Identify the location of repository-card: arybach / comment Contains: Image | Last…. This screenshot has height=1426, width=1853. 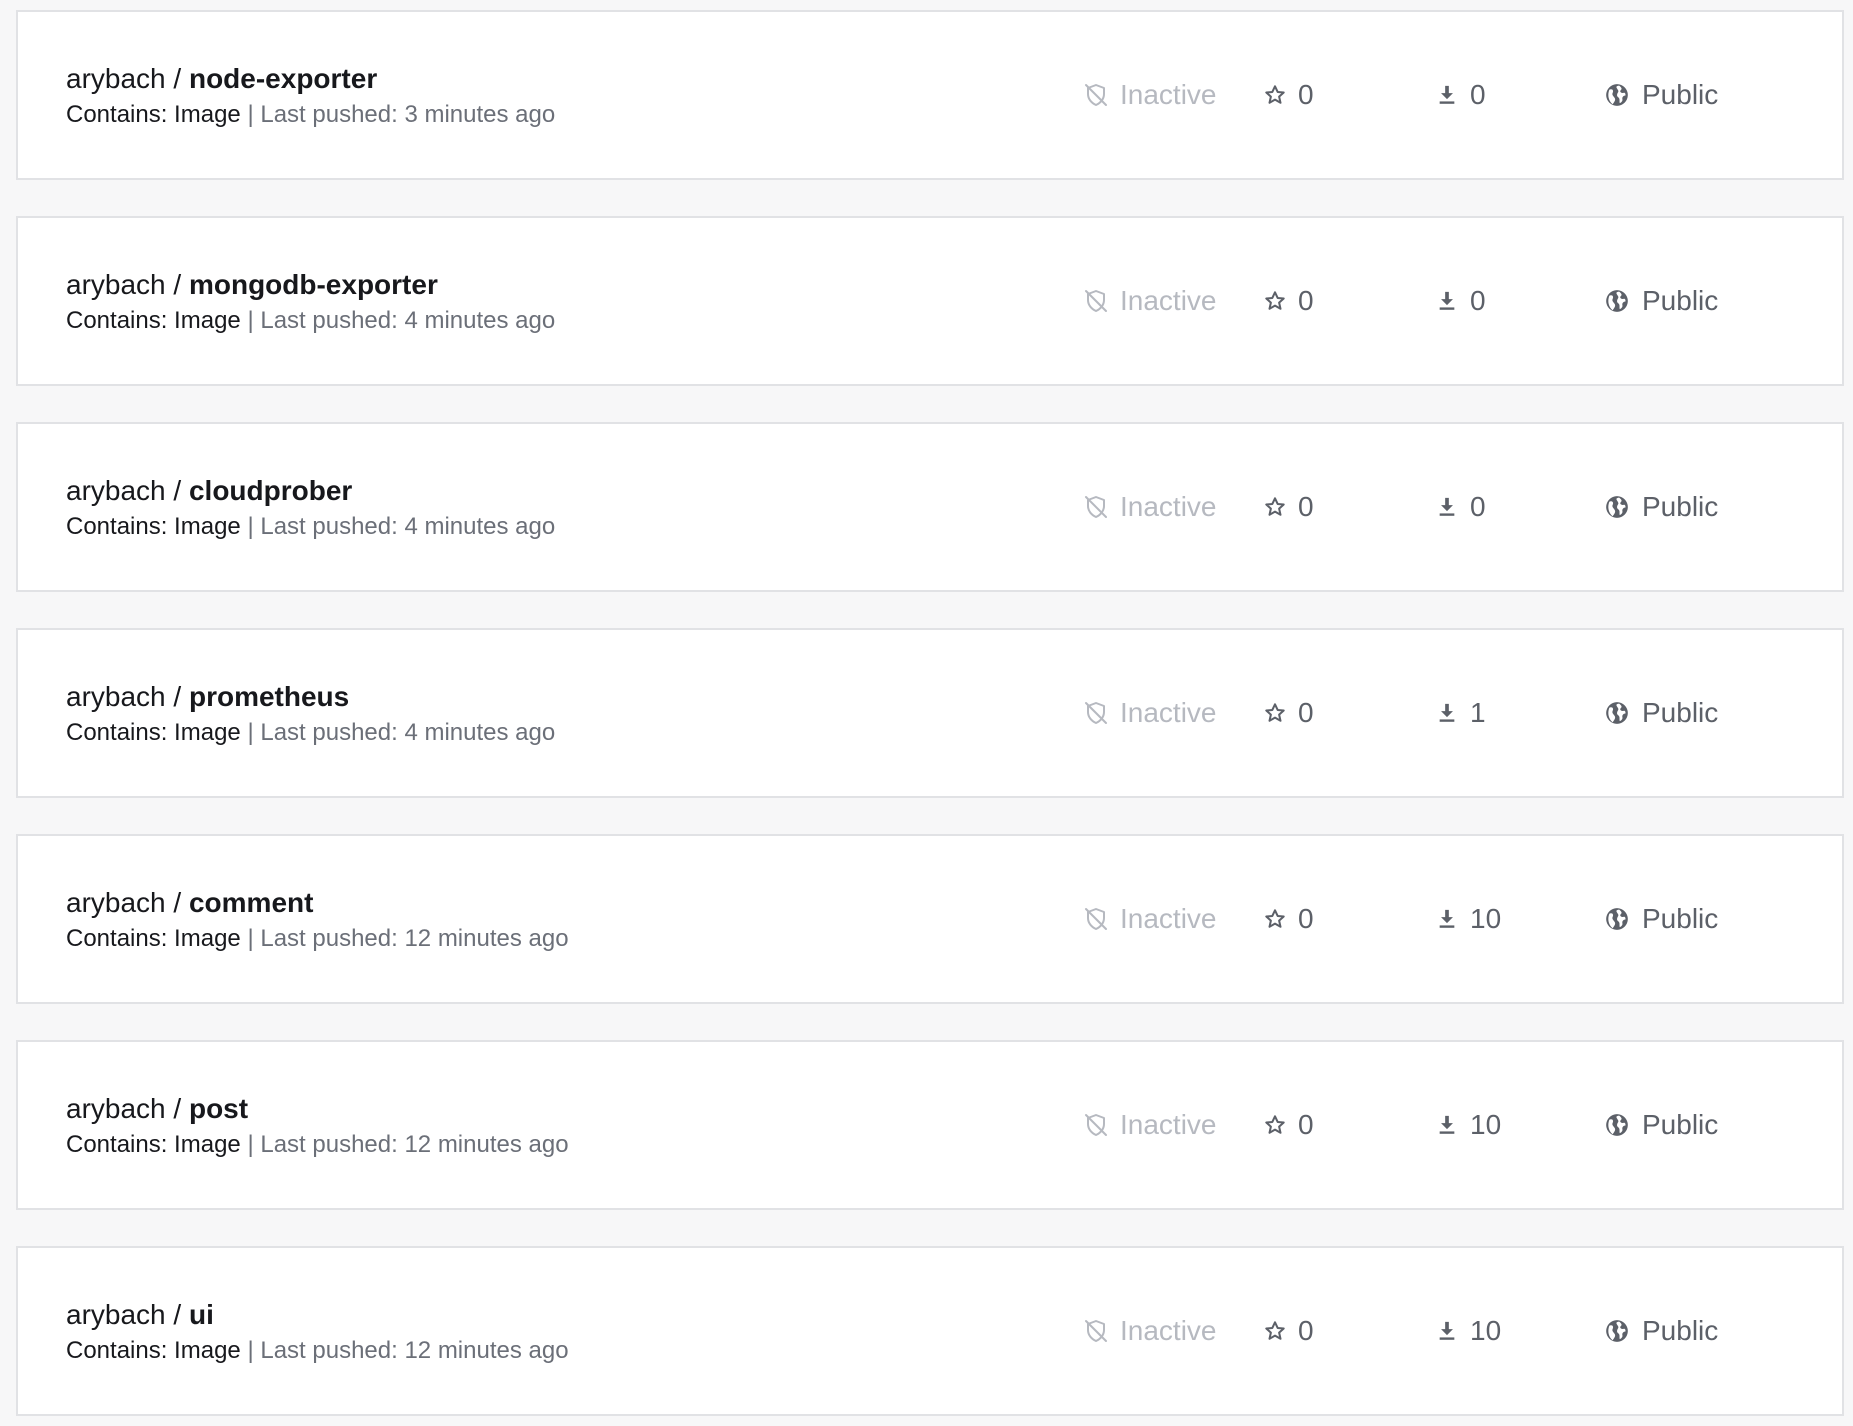
(930, 919).